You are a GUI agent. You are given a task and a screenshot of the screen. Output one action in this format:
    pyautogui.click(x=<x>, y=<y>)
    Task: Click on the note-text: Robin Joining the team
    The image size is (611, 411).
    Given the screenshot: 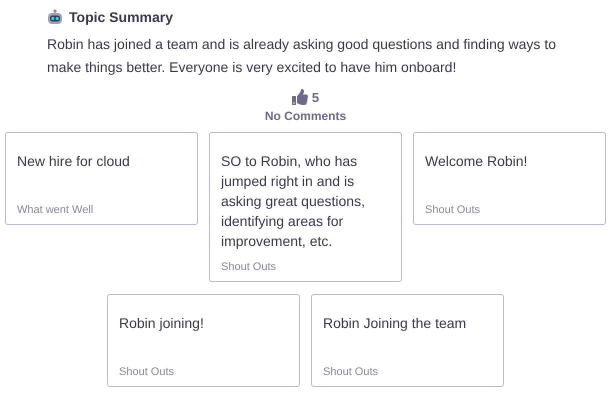 What is the action you would take?
    pyautogui.click(x=395, y=323)
    